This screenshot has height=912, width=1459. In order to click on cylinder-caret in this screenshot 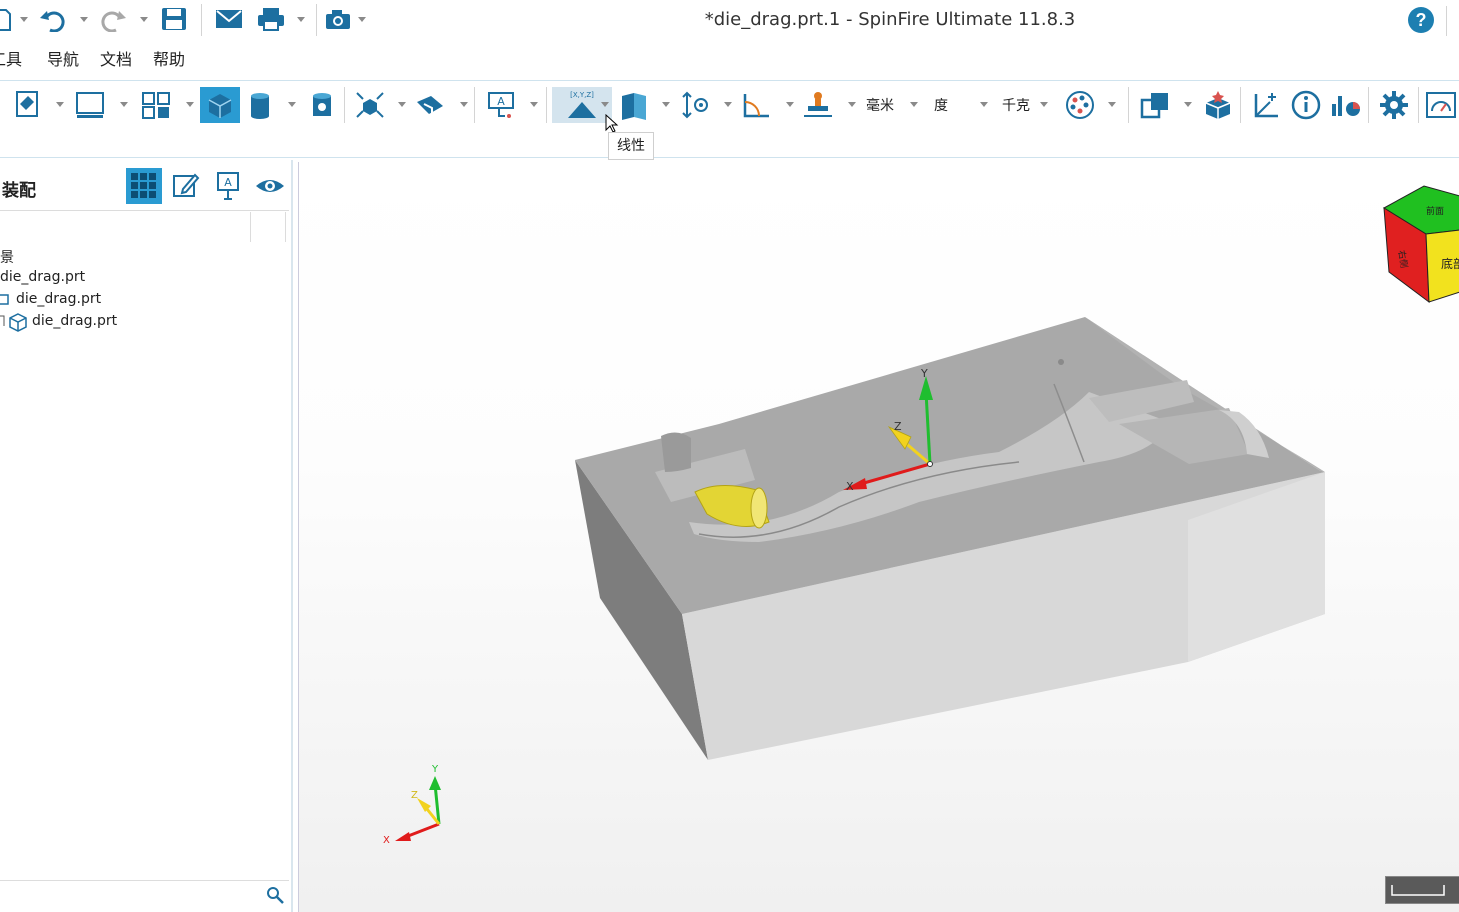, I will do `click(292, 104)`.